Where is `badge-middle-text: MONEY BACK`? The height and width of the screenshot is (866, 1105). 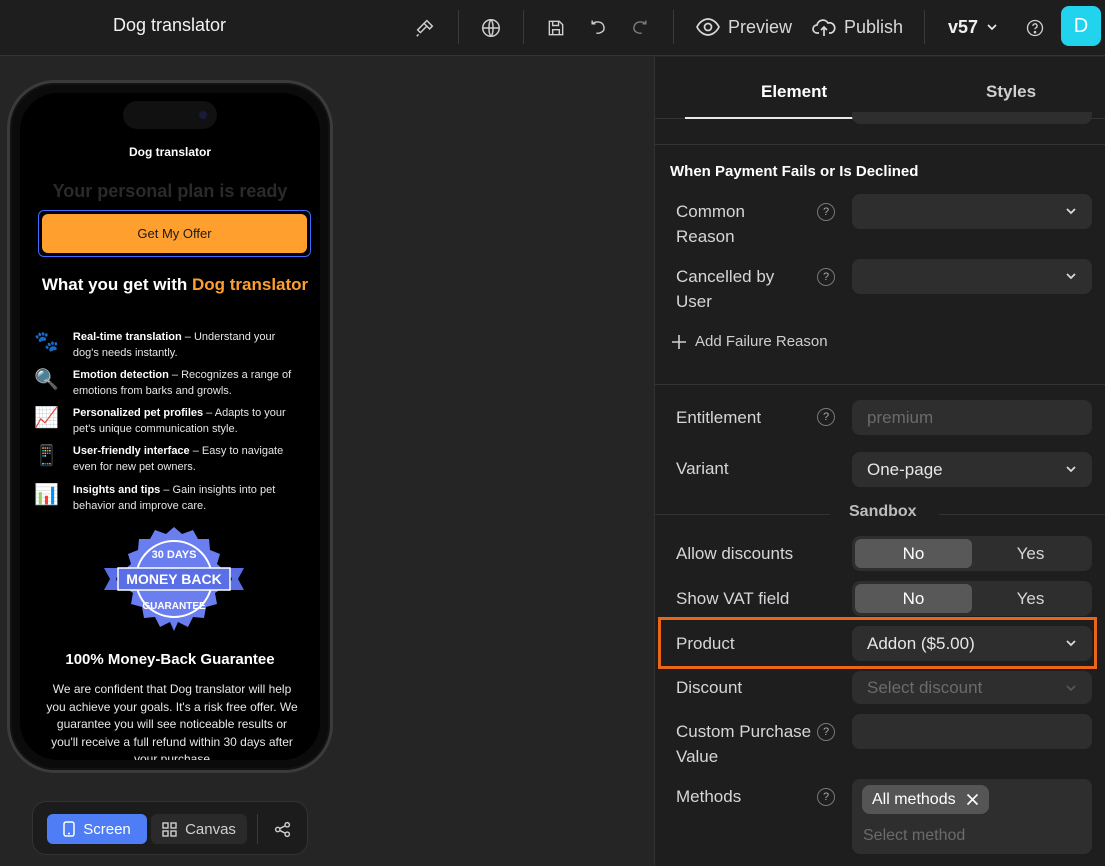 badge-middle-text: MONEY BACK is located at coordinates (173, 579).